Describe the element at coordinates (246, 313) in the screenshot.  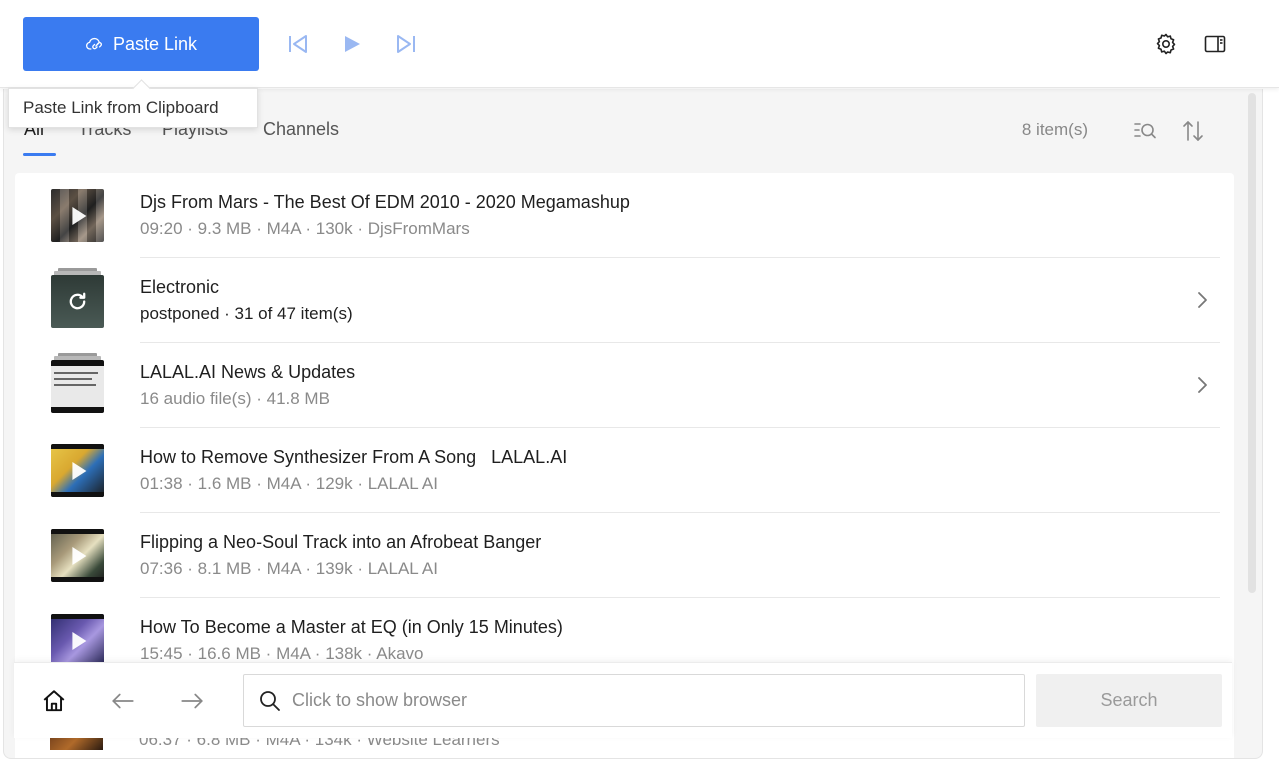
I see `item-meta: postponed · 31 of 47 item(s)` at that location.